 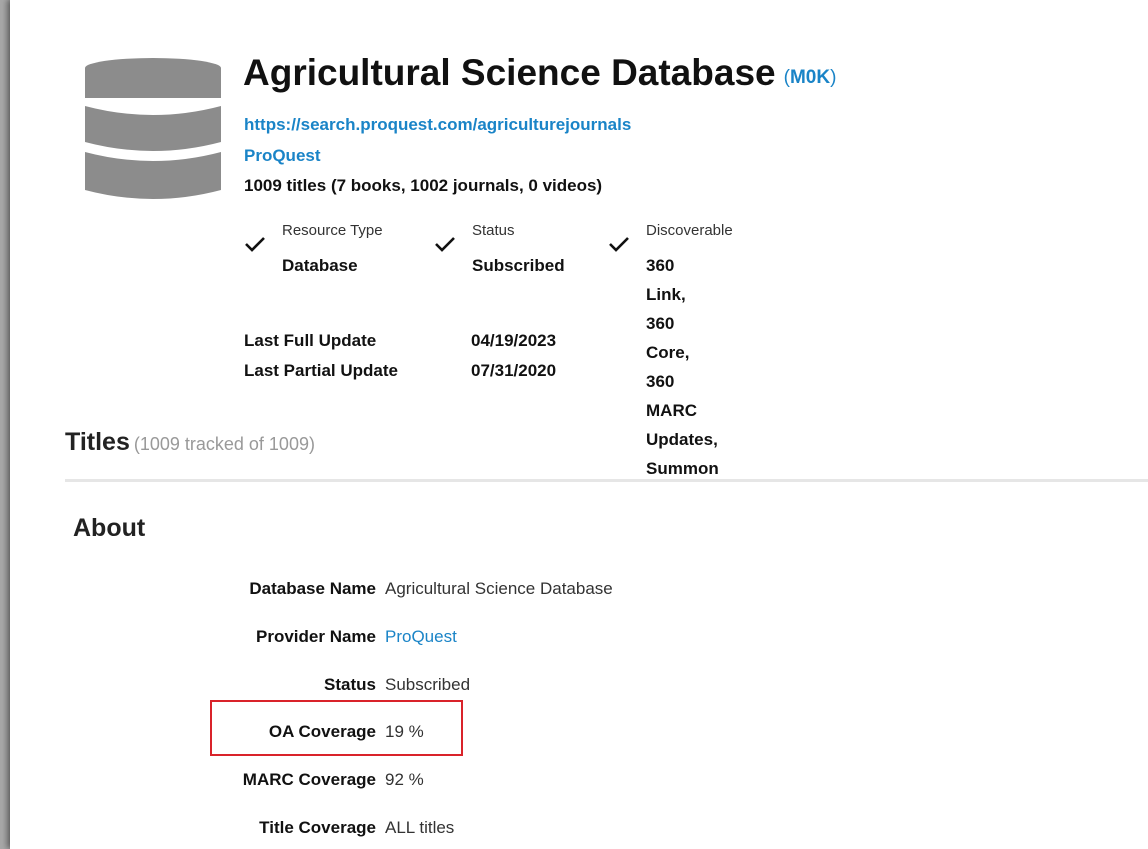 What do you see at coordinates (579, 830) in the screenshot?
I see `about-row-title-coverage: Title Coverage ALL titles` at bounding box center [579, 830].